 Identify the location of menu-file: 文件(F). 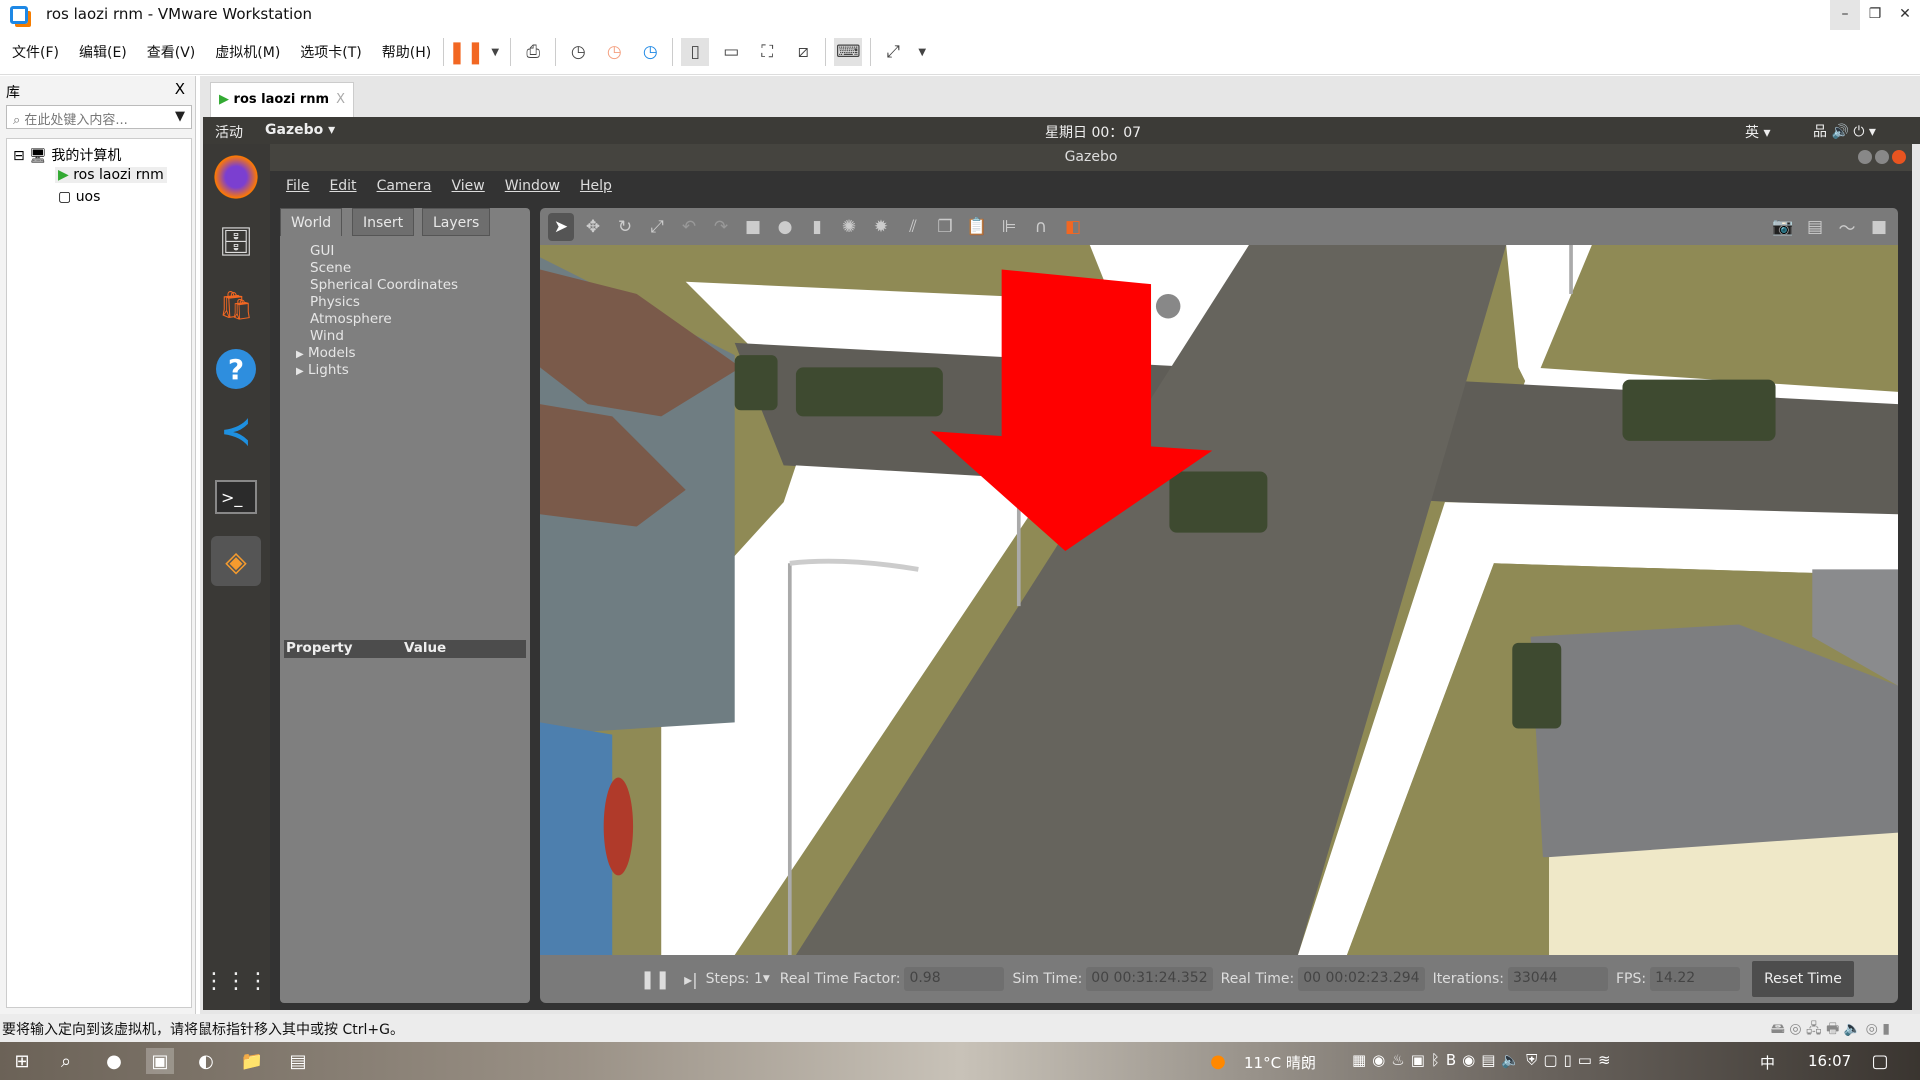
(35, 52).